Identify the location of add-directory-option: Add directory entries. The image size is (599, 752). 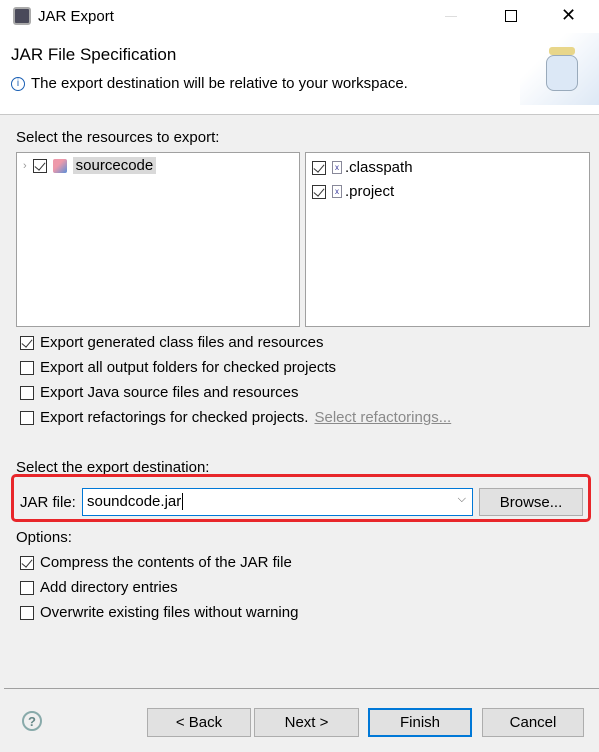
(99, 587).